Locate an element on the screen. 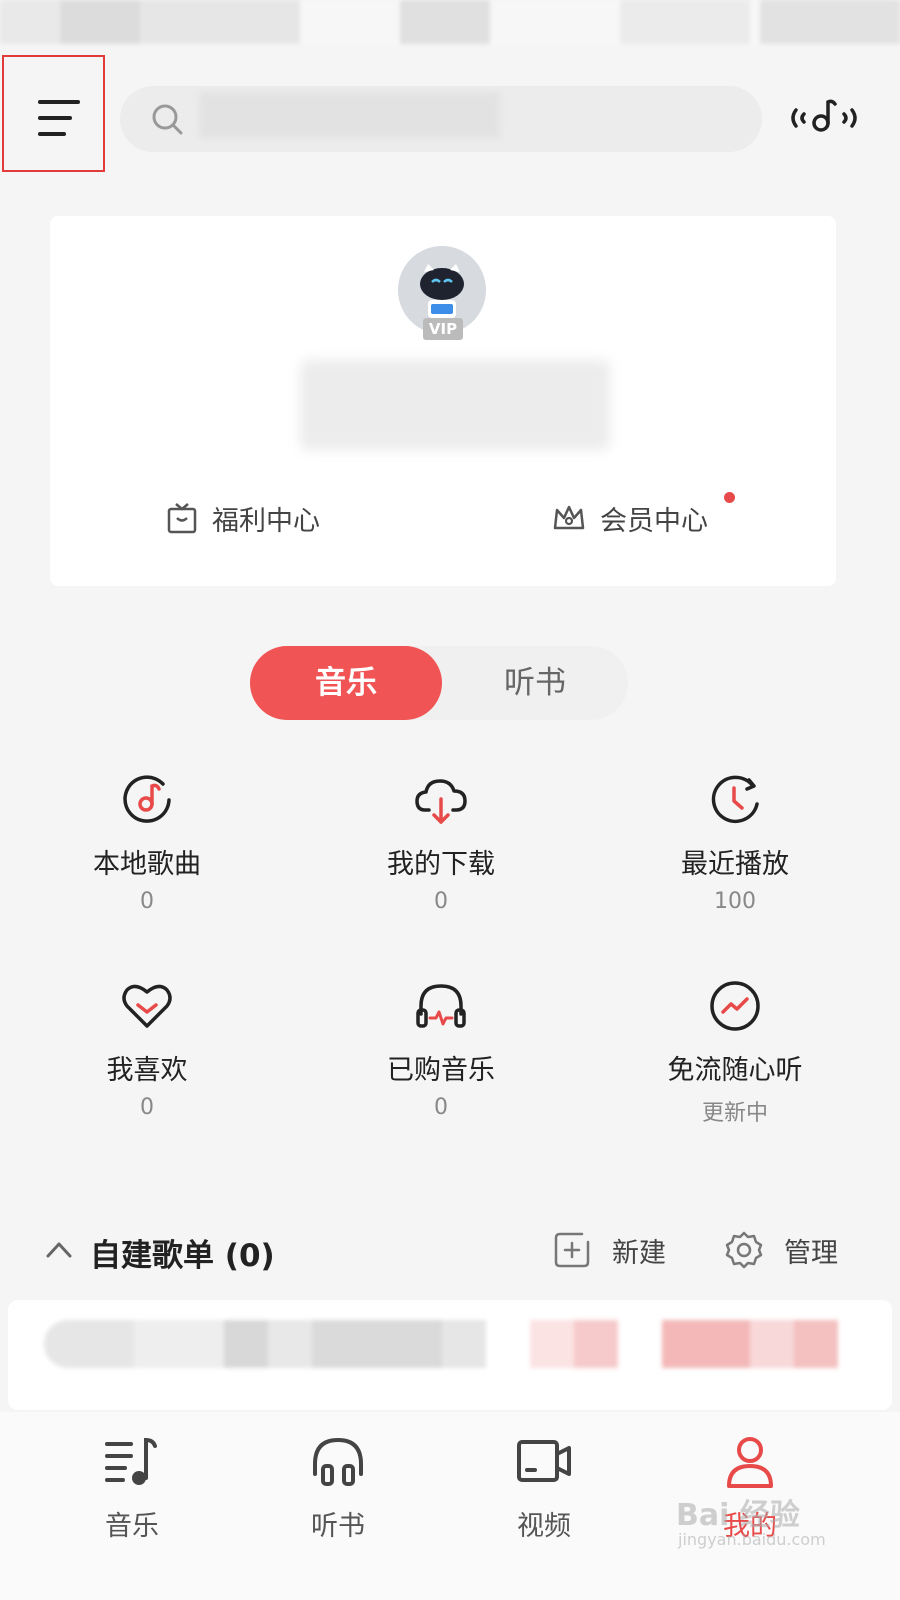 The width and height of the screenshot is (900, 1600). add-square-icon is located at coordinates (572, 1250).